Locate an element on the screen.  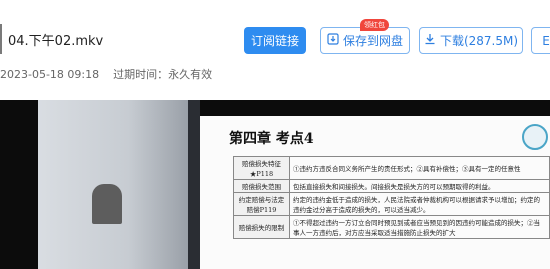
file-meta: 2023-05-18 09:18 过期时间：永久有效 is located at coordinates (106, 74).